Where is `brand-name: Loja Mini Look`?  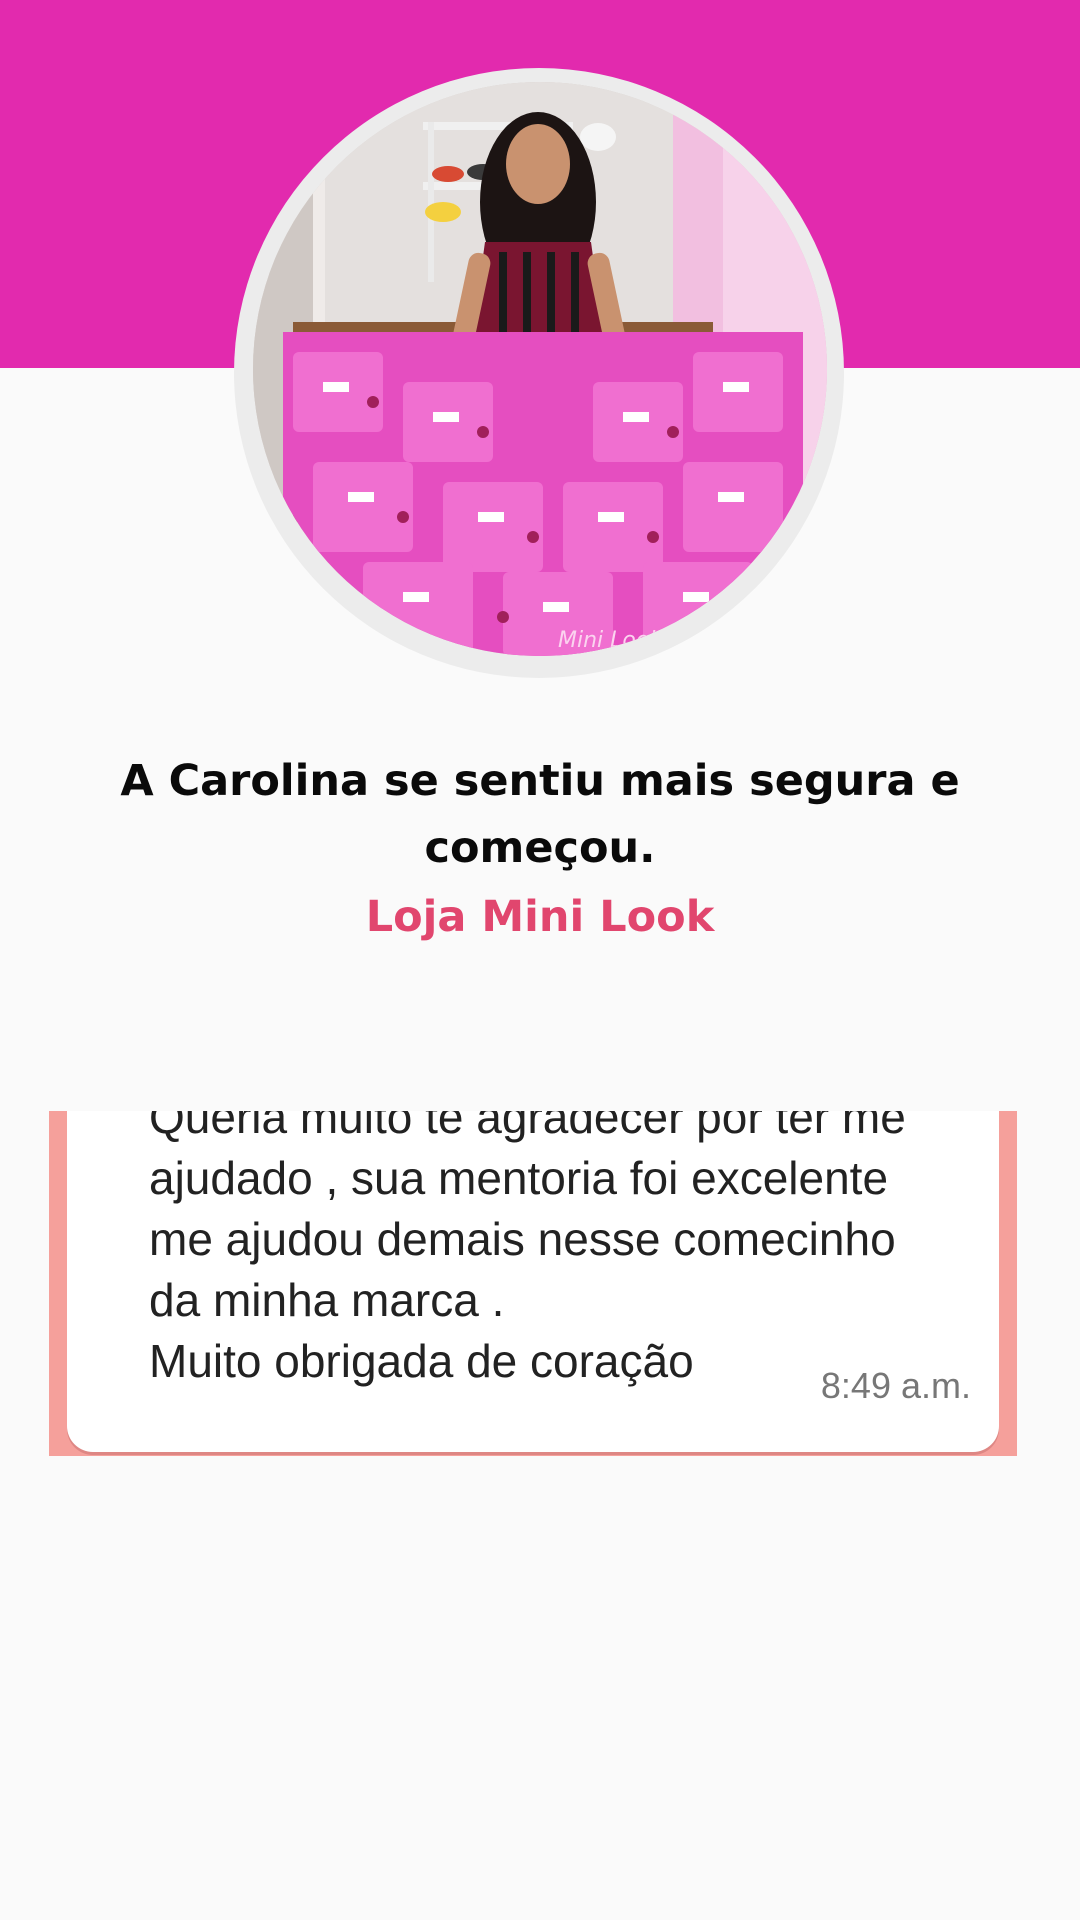 brand-name: Loja Mini Look is located at coordinates (540, 917).